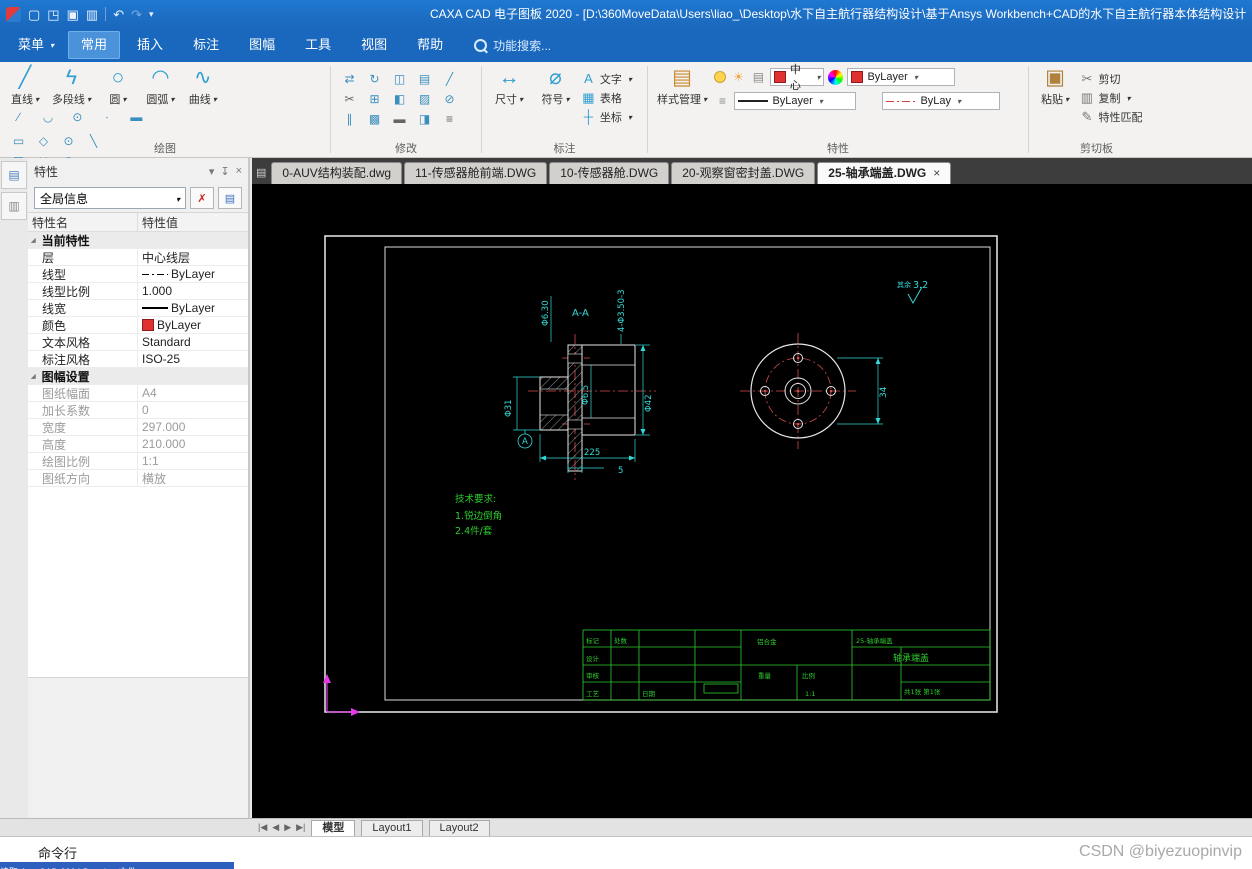  What do you see at coordinates (449, 79) in the screenshot?
I see `trim-icon: ╱` at bounding box center [449, 79].